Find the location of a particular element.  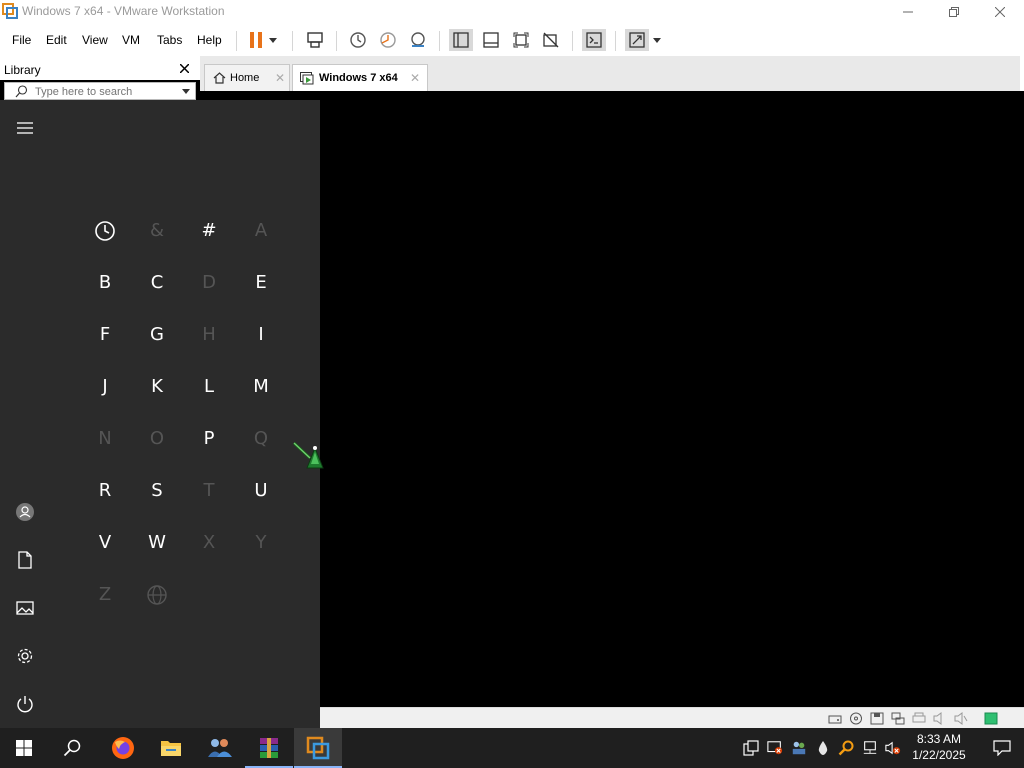

user-account-button is located at coordinates (25, 512).